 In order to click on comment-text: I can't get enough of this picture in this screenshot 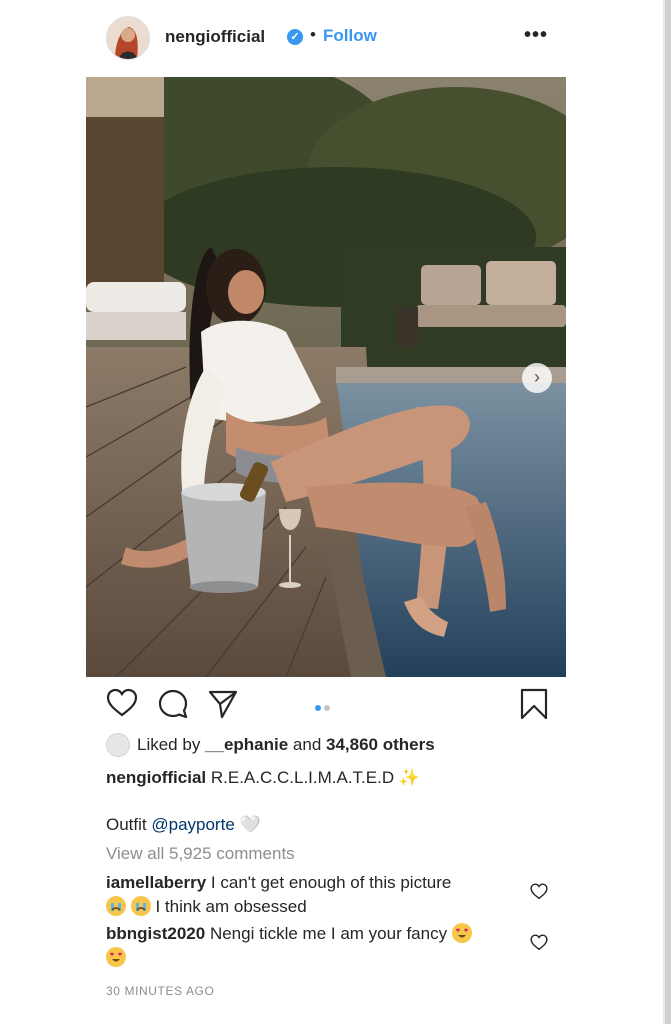, I will do `click(331, 882)`.